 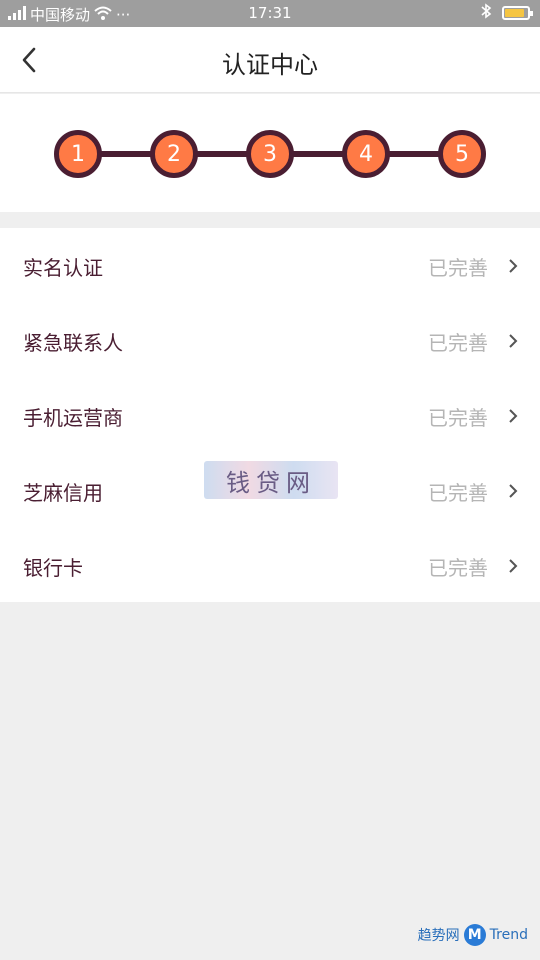 I want to click on step-5: 5, so click(x=462, y=154).